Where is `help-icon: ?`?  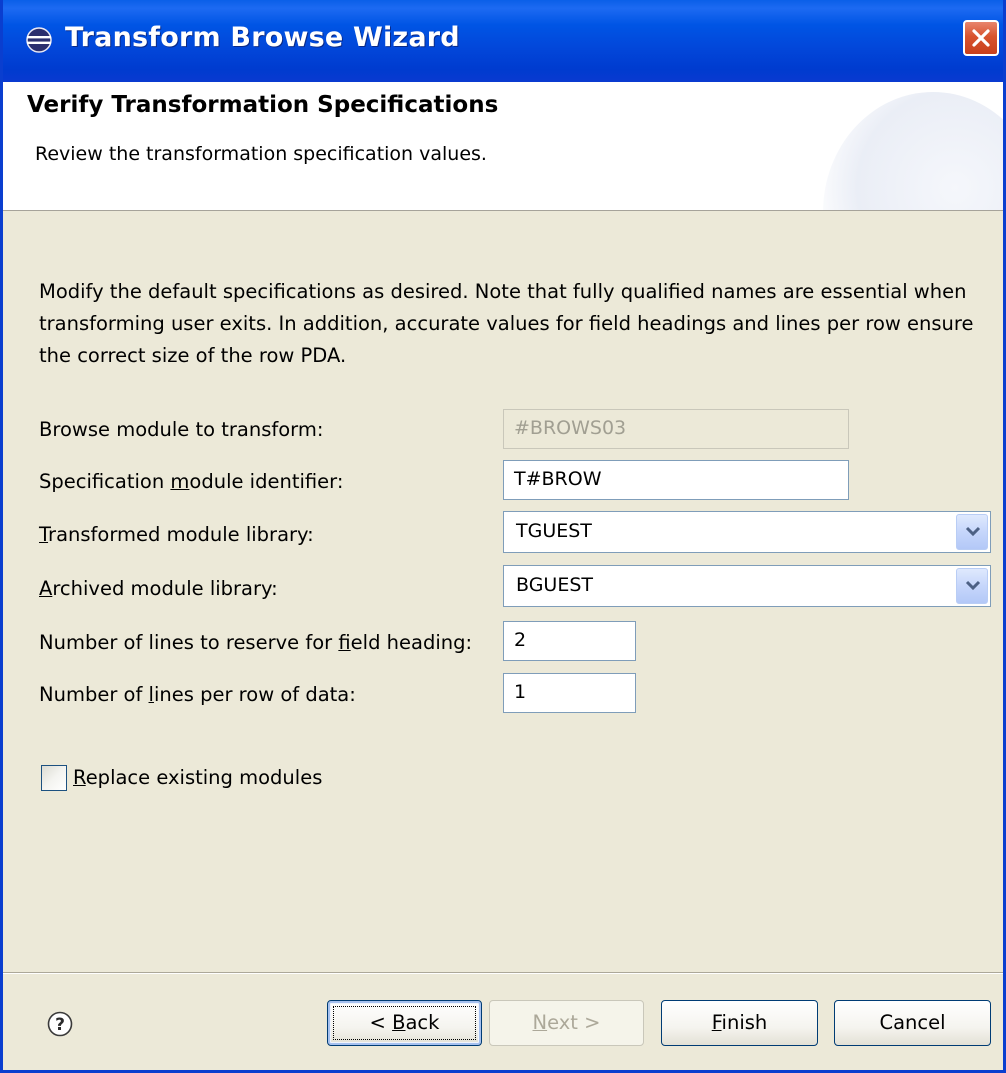 help-icon: ? is located at coordinates (60, 1024).